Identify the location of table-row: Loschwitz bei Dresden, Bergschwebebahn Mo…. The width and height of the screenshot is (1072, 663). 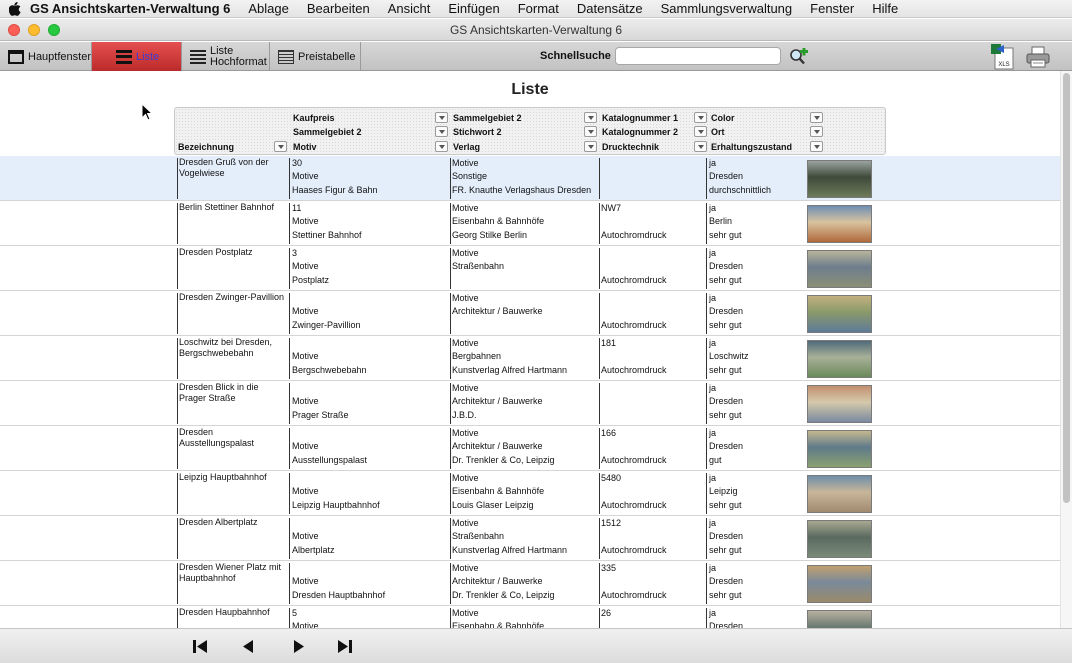
(530, 358).